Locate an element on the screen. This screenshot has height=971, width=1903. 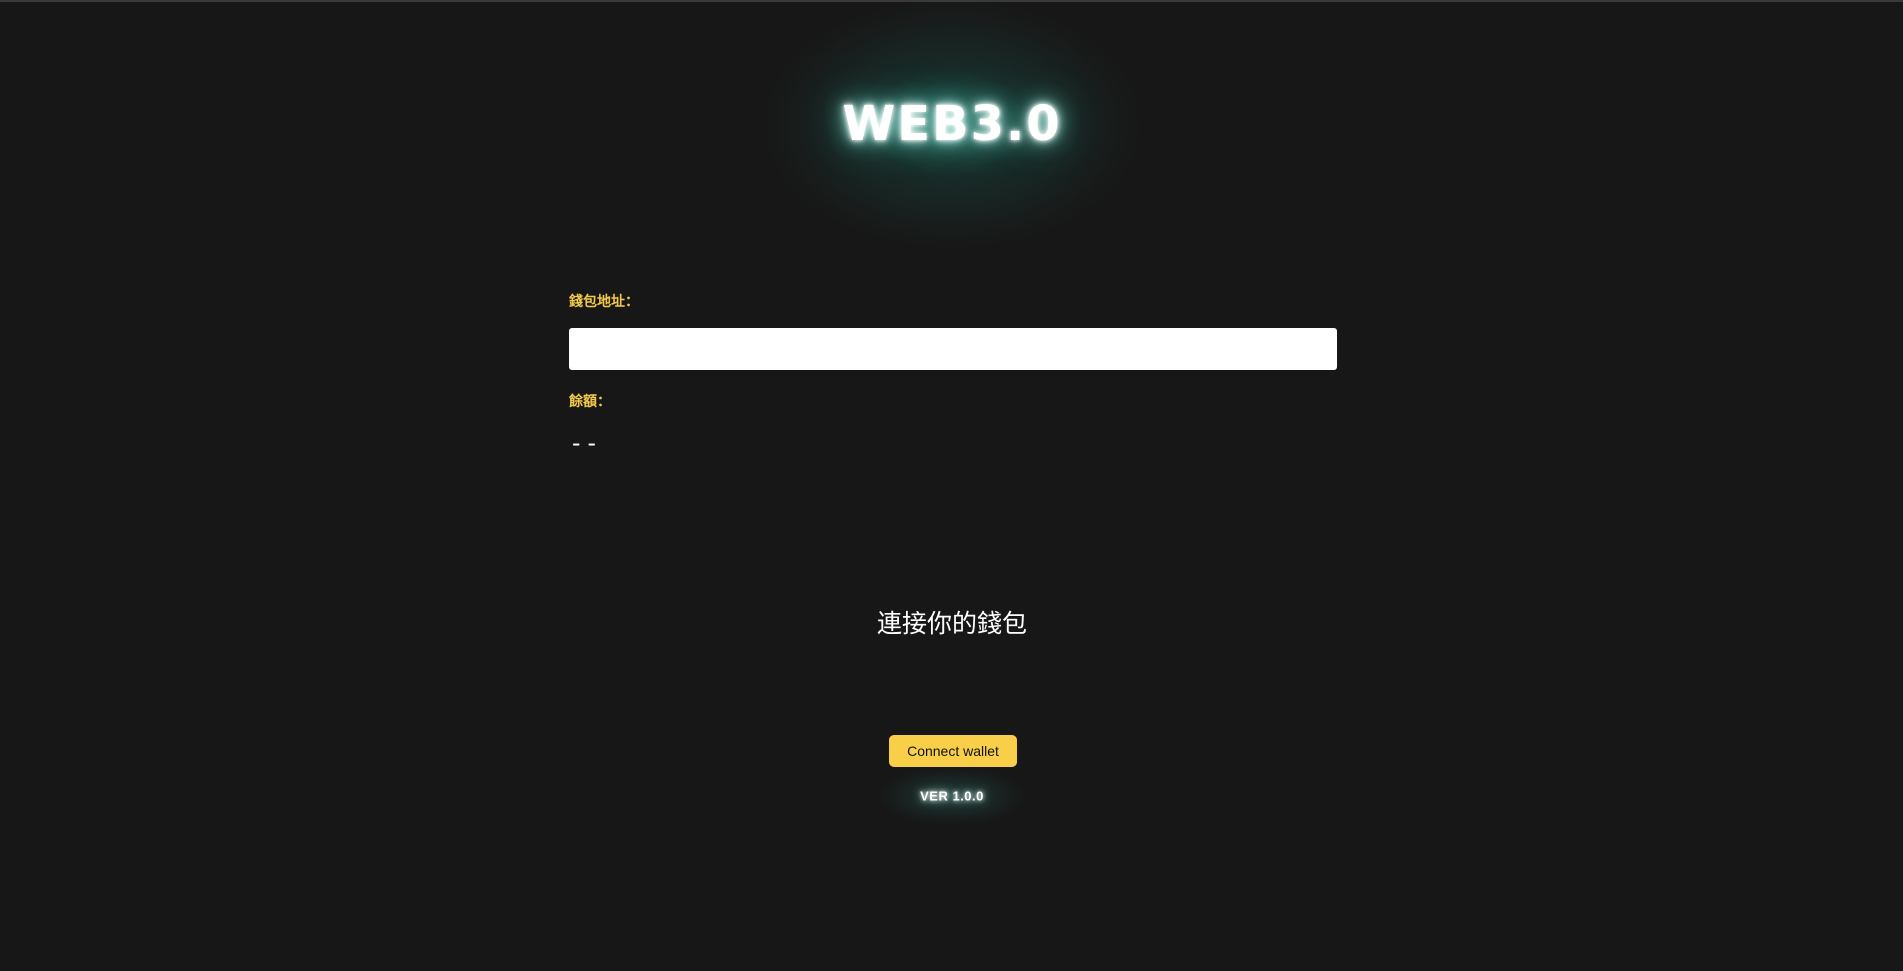
balance-value: -- is located at coordinates (584, 443).